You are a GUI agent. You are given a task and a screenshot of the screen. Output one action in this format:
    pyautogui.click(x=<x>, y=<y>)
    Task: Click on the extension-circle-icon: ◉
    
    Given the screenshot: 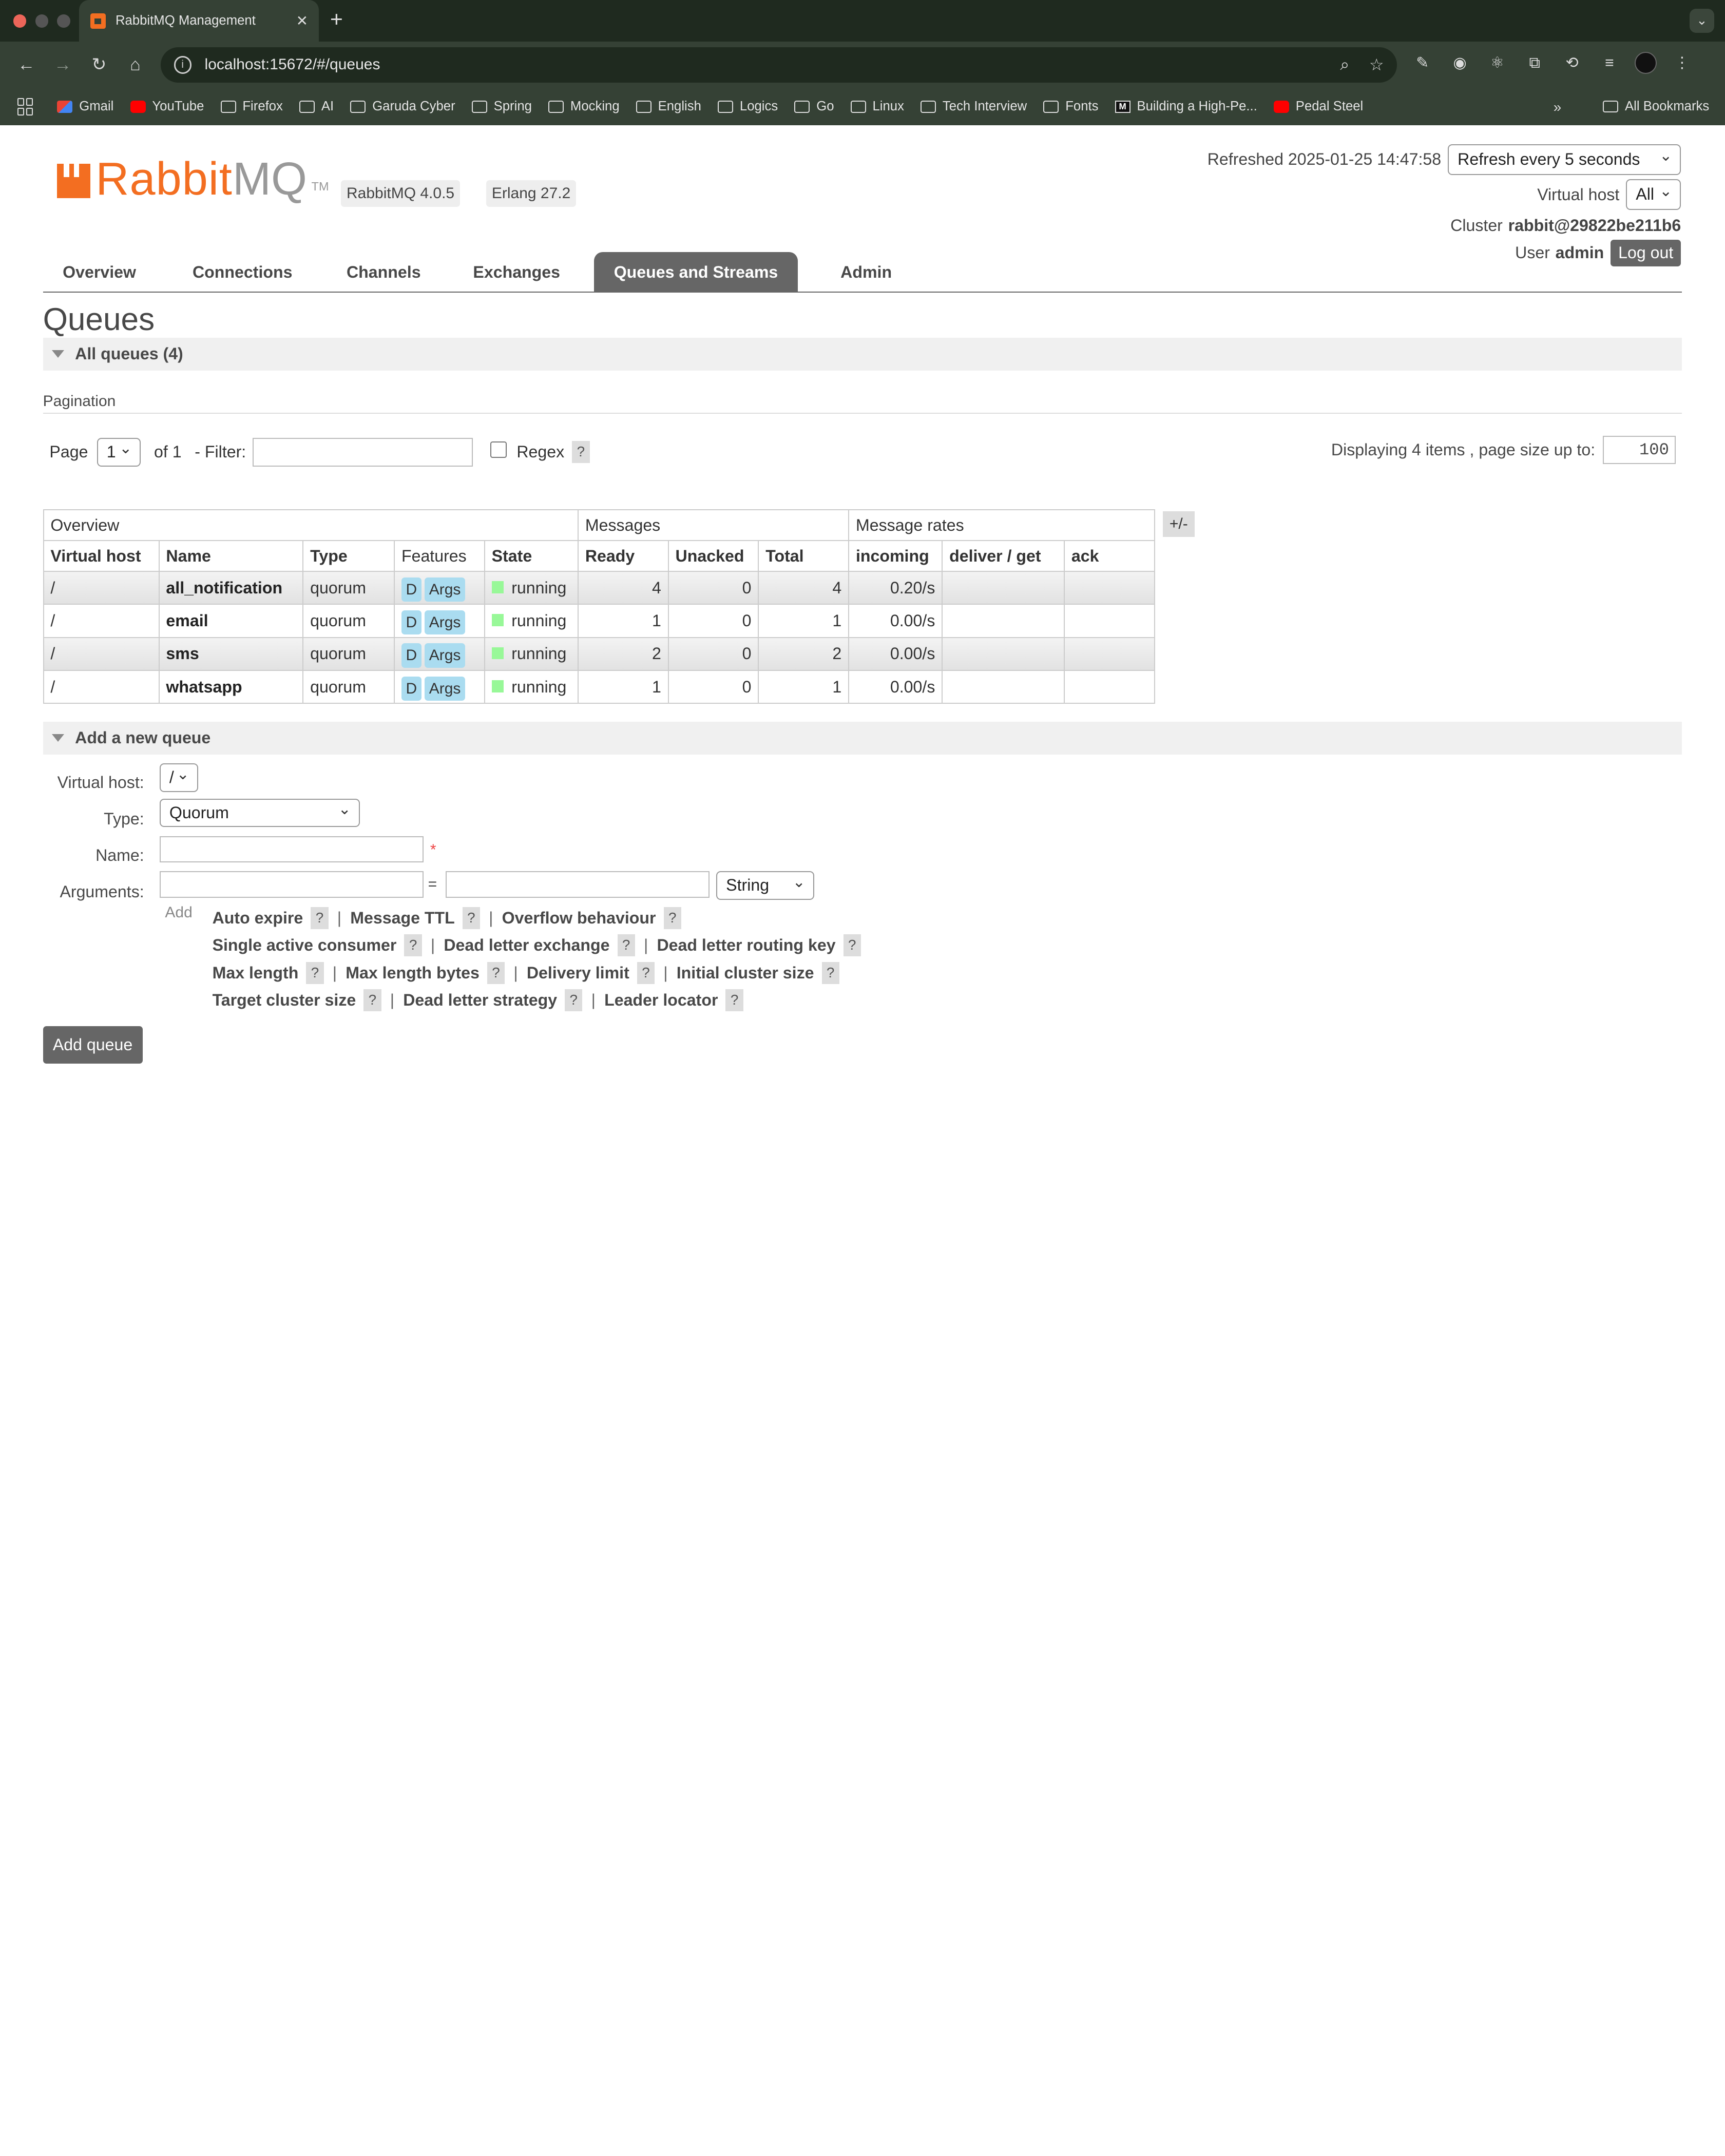 What is the action you would take?
    pyautogui.click(x=1460, y=63)
    